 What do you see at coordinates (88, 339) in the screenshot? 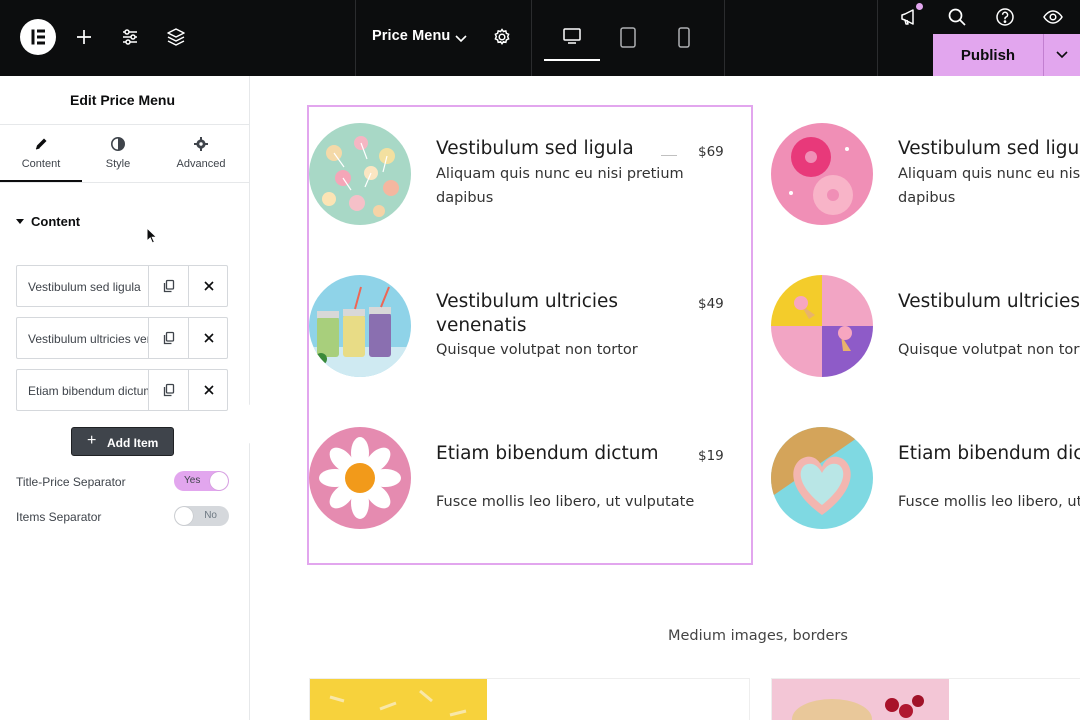
I see `repeater-item-label: Vestibulum ultricies venenatis` at bounding box center [88, 339].